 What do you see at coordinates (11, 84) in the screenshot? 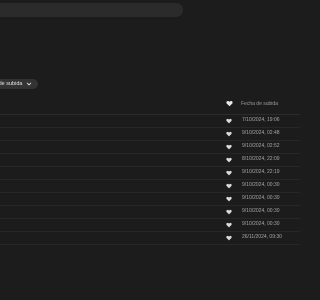
I see `sort-dropdown-label: a de subida` at bounding box center [11, 84].